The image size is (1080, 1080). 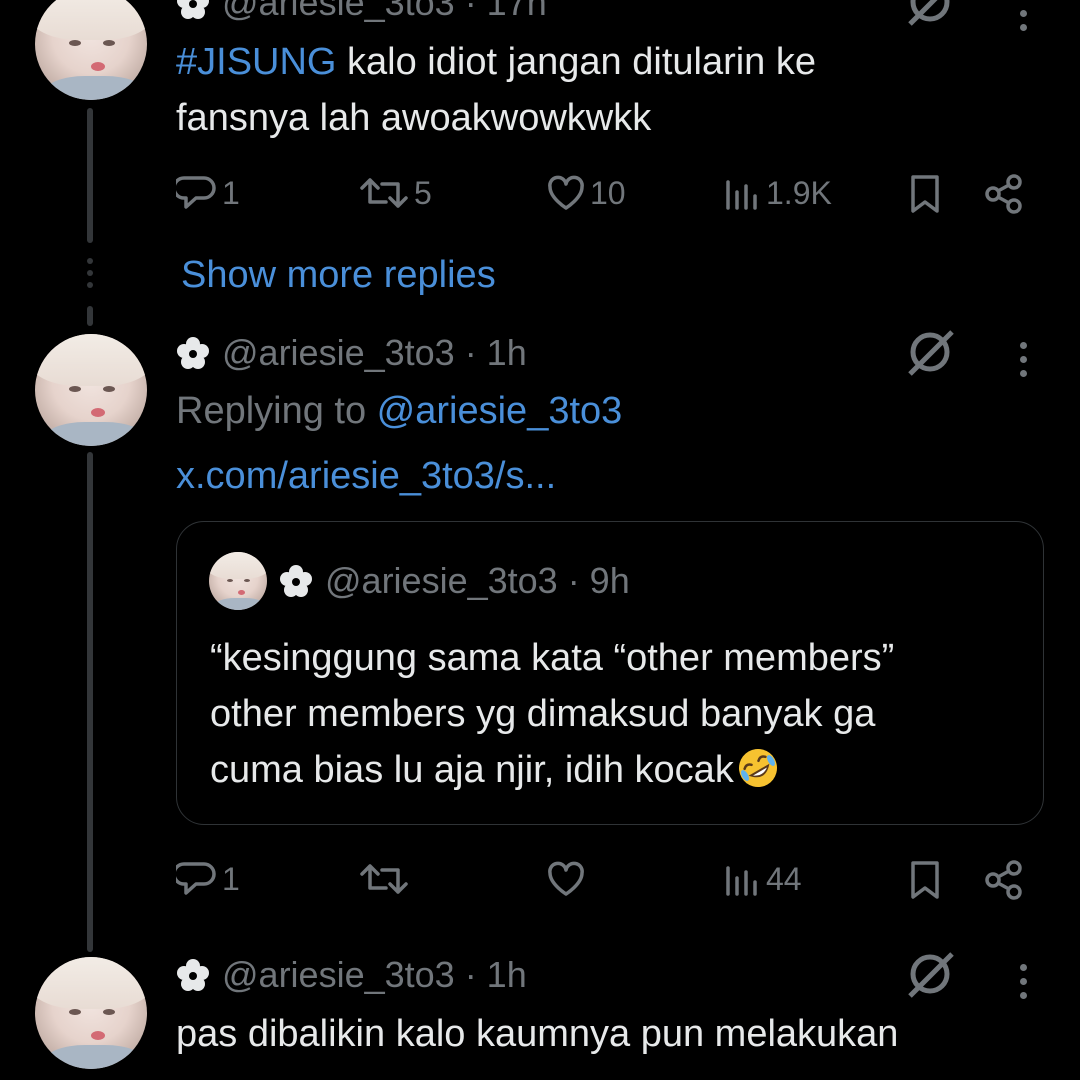 What do you see at coordinates (423, 192) in the screenshot?
I see `repost-count: 5` at bounding box center [423, 192].